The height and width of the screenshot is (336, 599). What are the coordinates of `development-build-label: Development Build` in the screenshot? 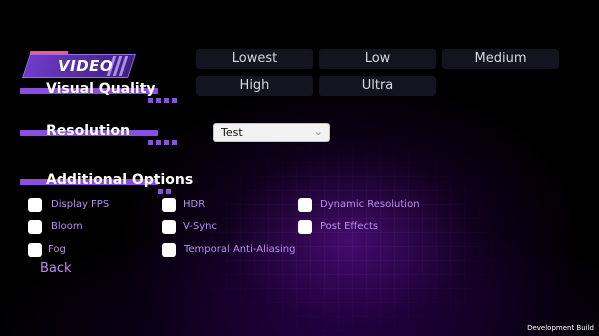 It's located at (560, 328).